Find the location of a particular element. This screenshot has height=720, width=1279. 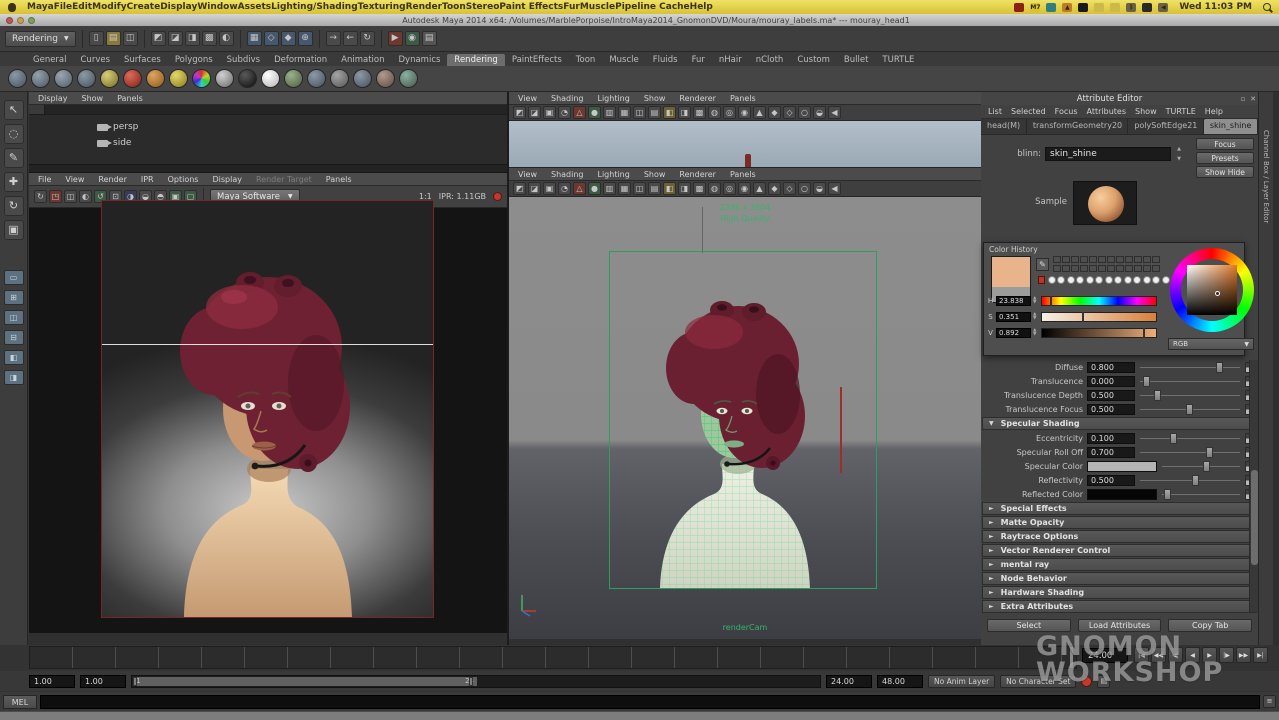

bookmark-icon: ◔ is located at coordinates (564, 188).